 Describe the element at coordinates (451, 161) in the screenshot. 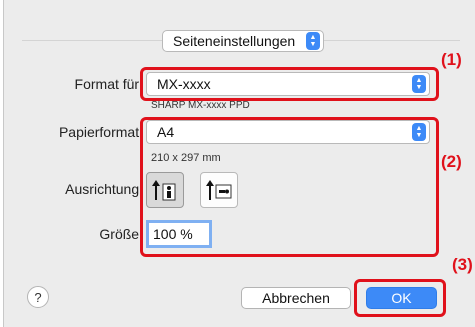

I see `callout-2: (2)` at that location.